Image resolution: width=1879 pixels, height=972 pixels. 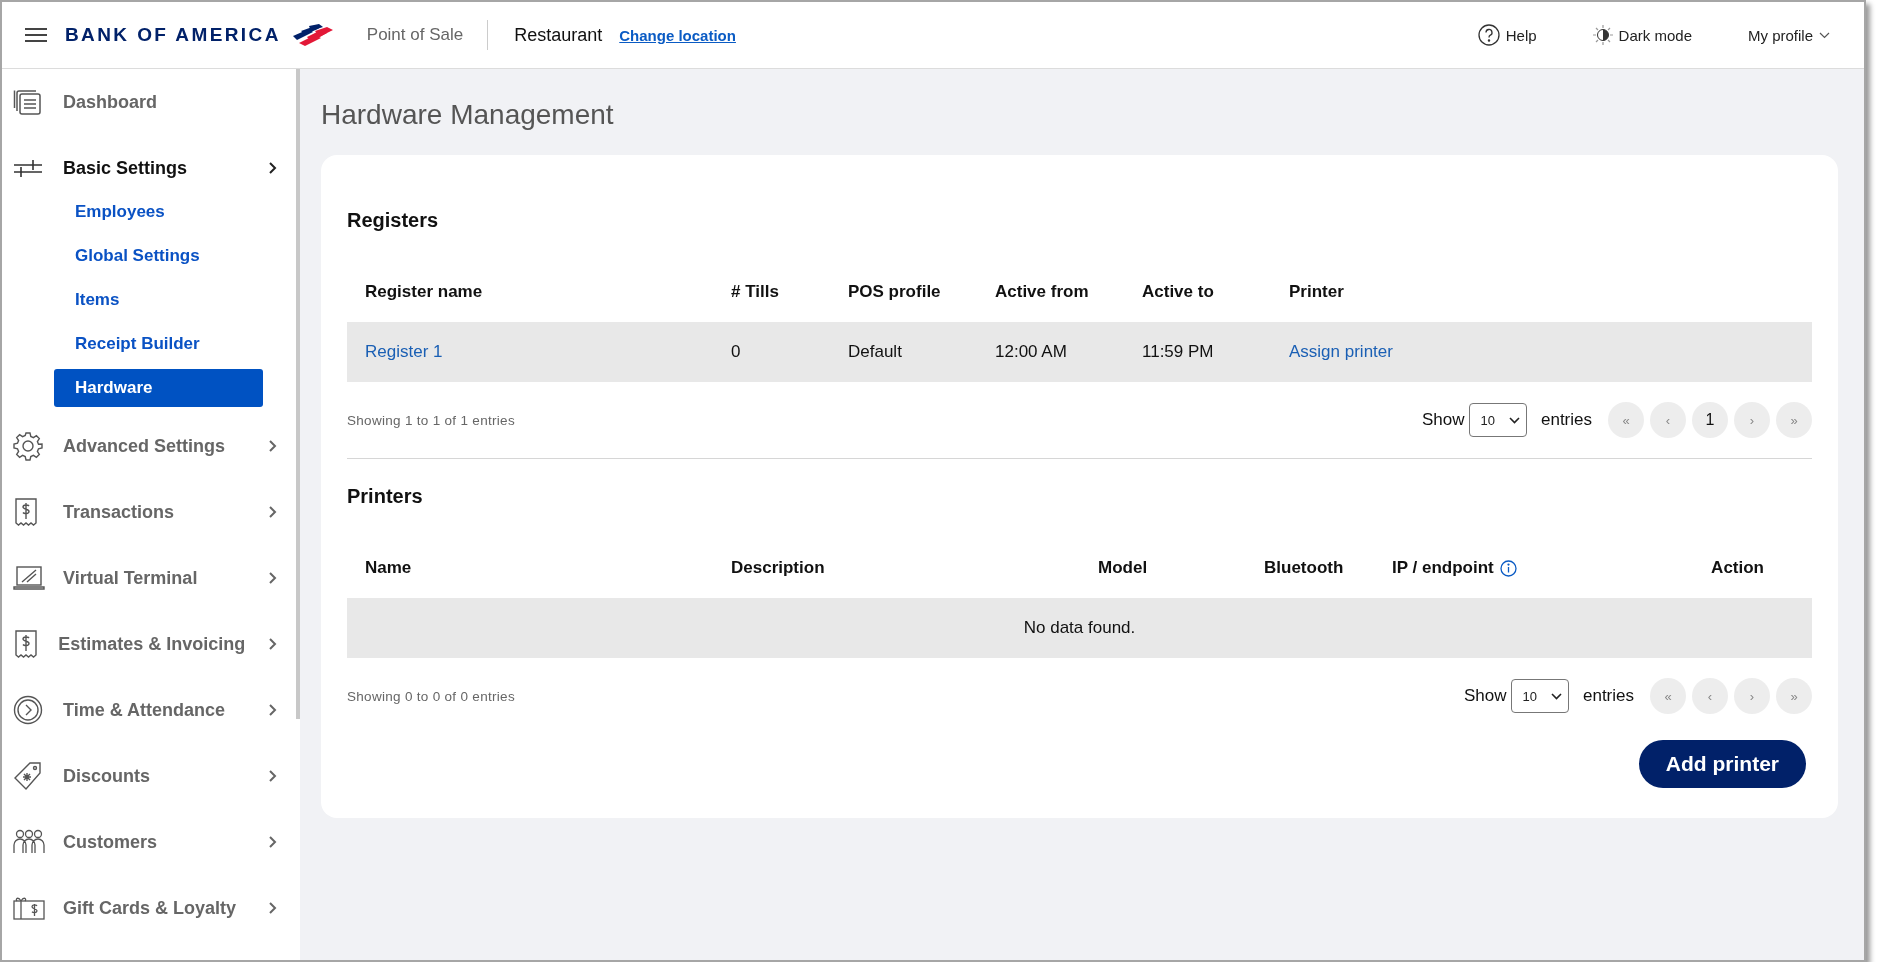 What do you see at coordinates (158, 300) in the screenshot?
I see `nav-subitem: Items` at bounding box center [158, 300].